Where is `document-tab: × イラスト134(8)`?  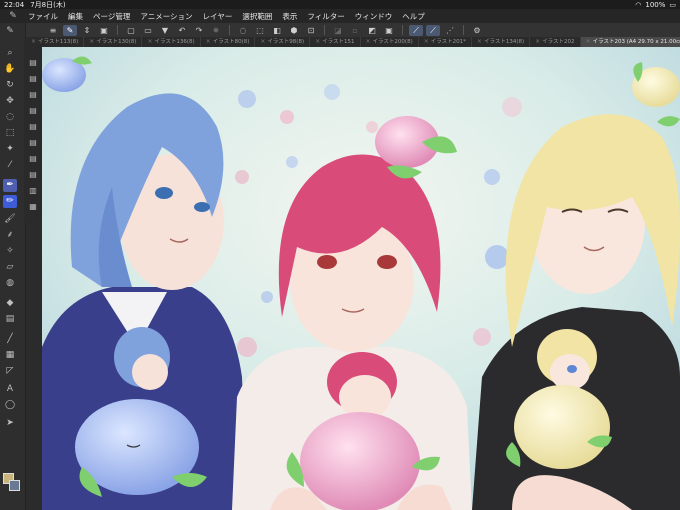 document-tab: × イラスト134(8) is located at coordinates (501, 42).